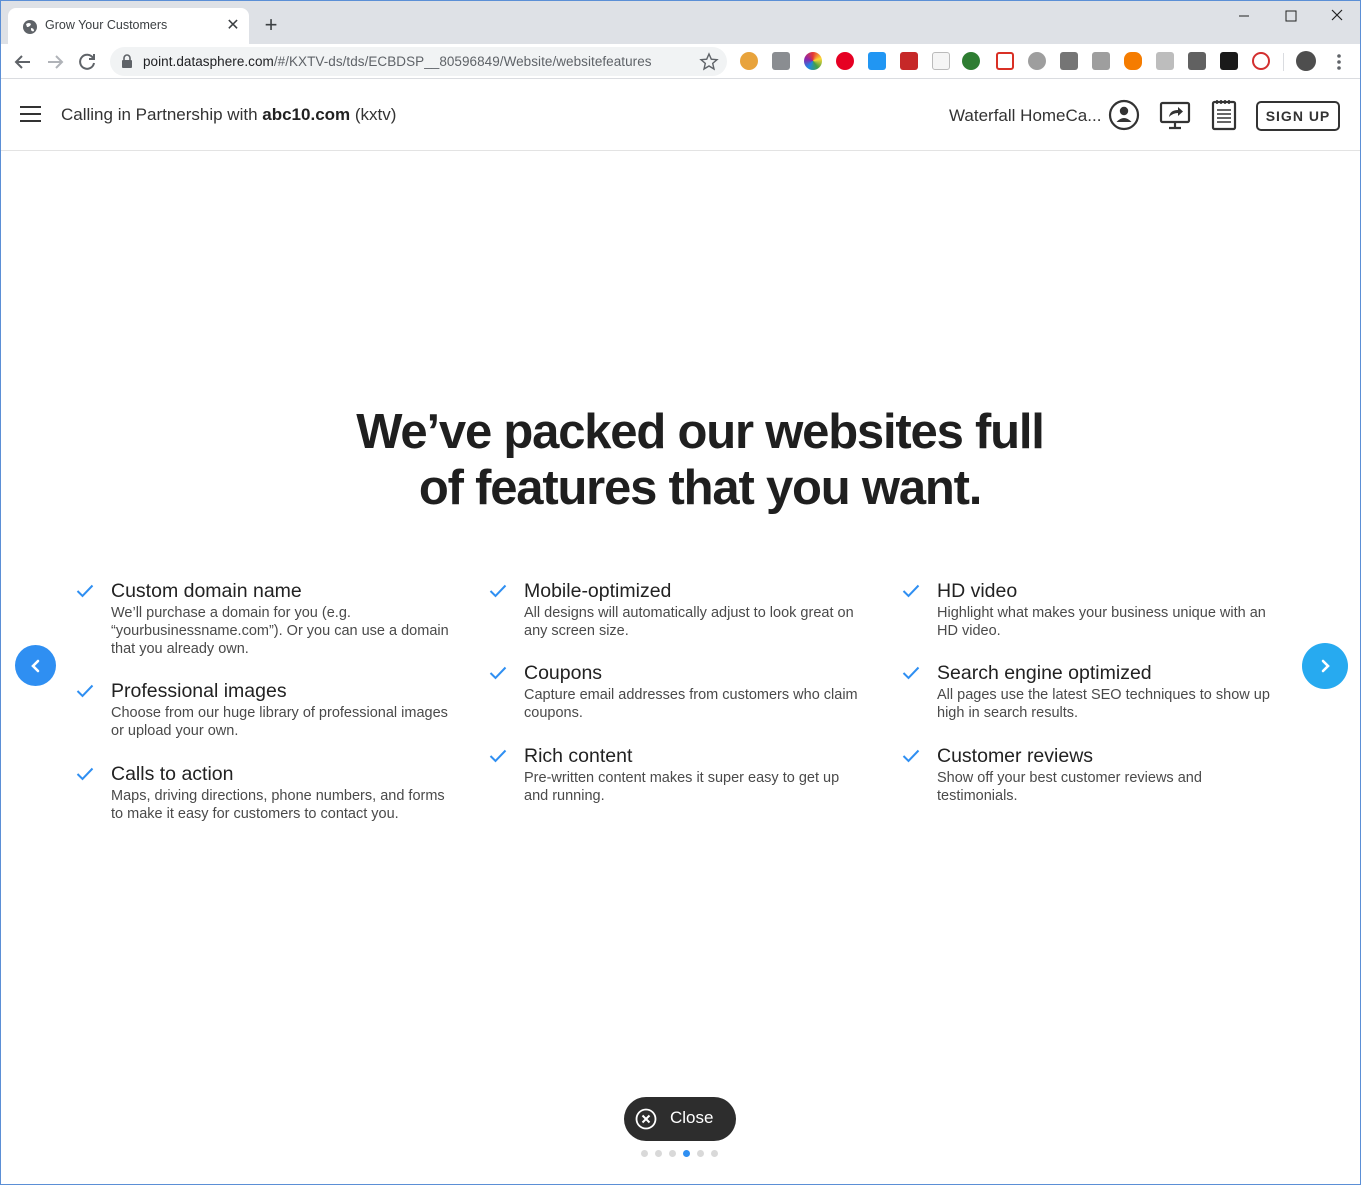  I want to click on feature-title: Calls to action, so click(172, 774).